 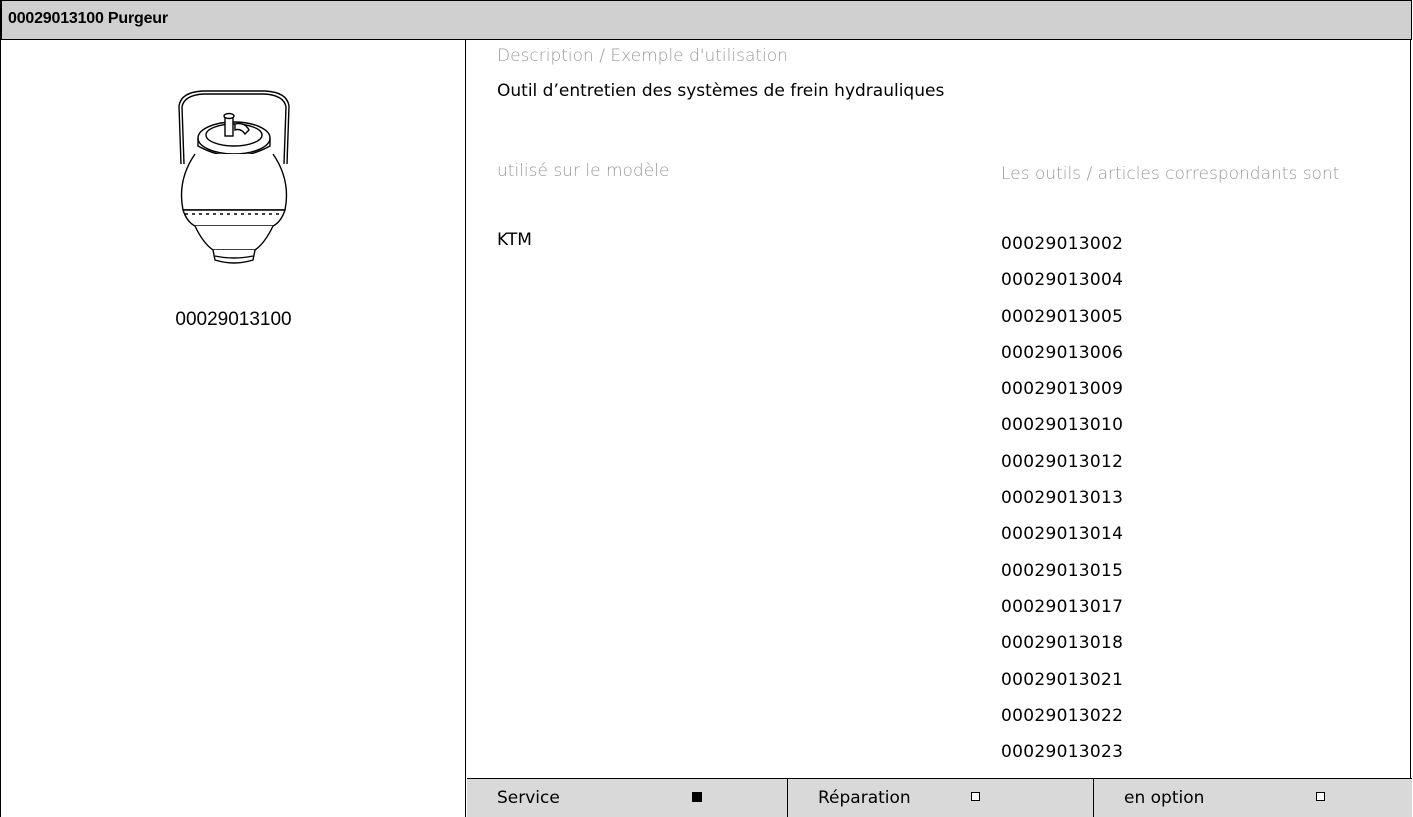 I want to click on description-label: Description / Exemple d'utilisation, so click(x=642, y=56).